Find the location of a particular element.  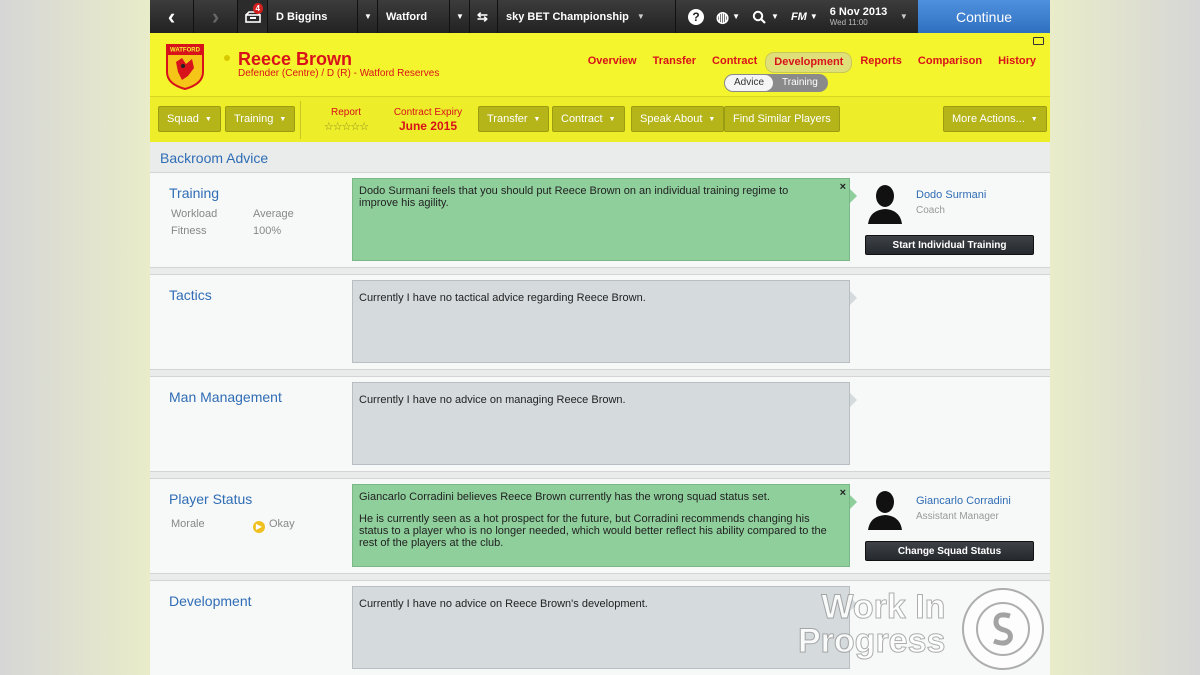

staff-role: Coach is located at coordinates (930, 210).